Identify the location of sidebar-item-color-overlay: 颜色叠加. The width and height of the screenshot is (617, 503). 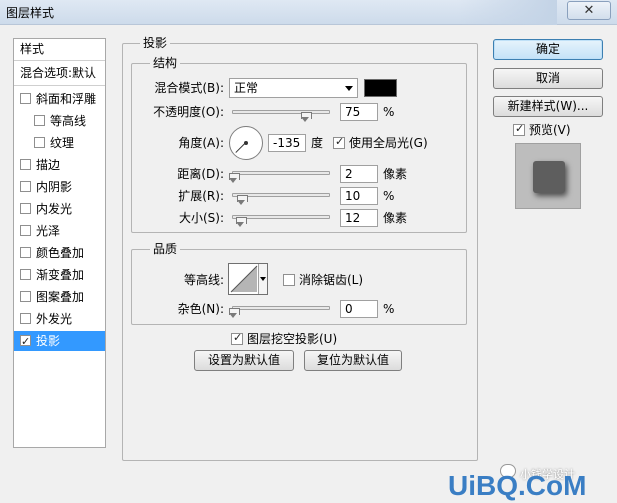
(59, 253).